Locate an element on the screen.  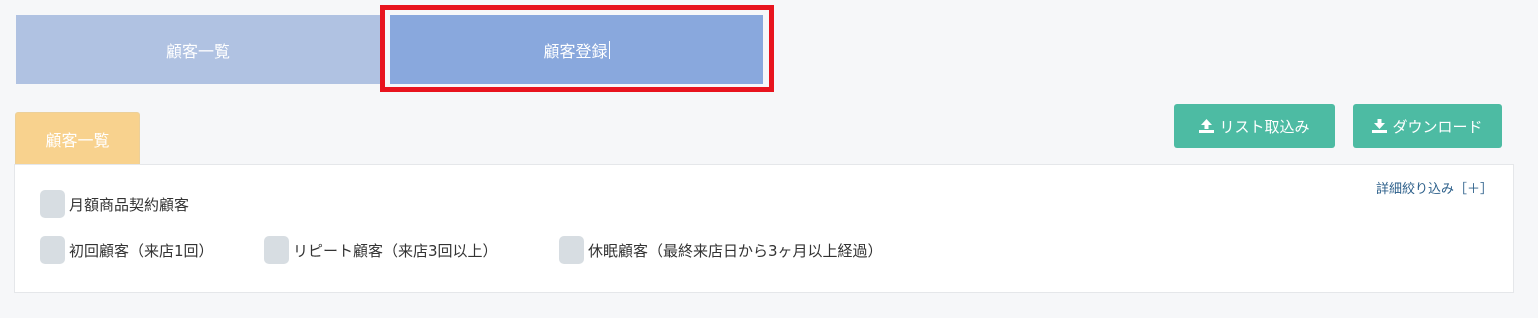
download-icon is located at coordinates (1380, 126).